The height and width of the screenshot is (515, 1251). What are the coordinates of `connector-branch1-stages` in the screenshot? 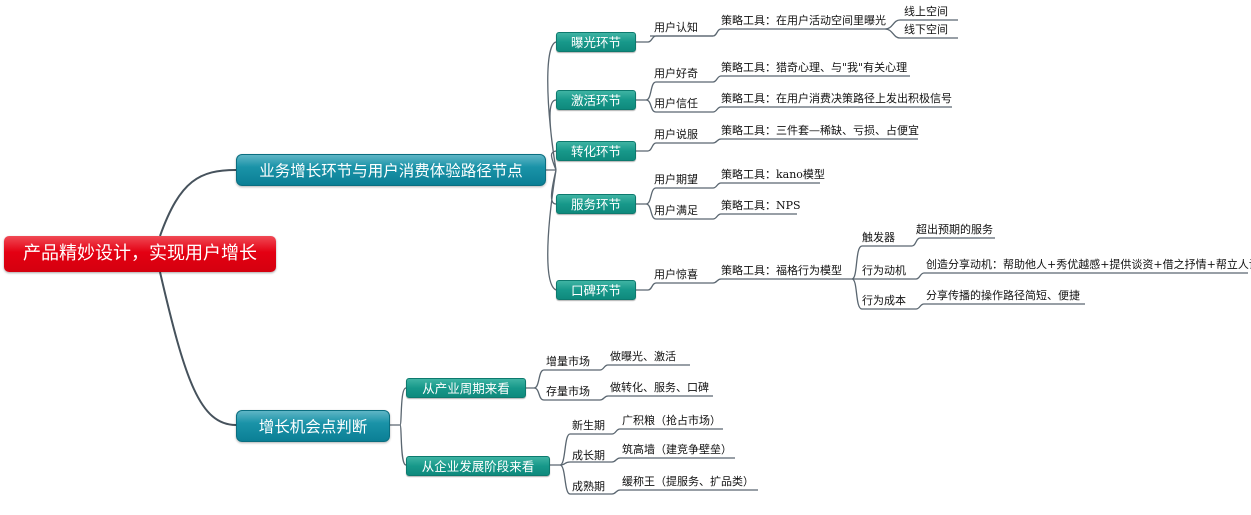 It's located at (551, 166).